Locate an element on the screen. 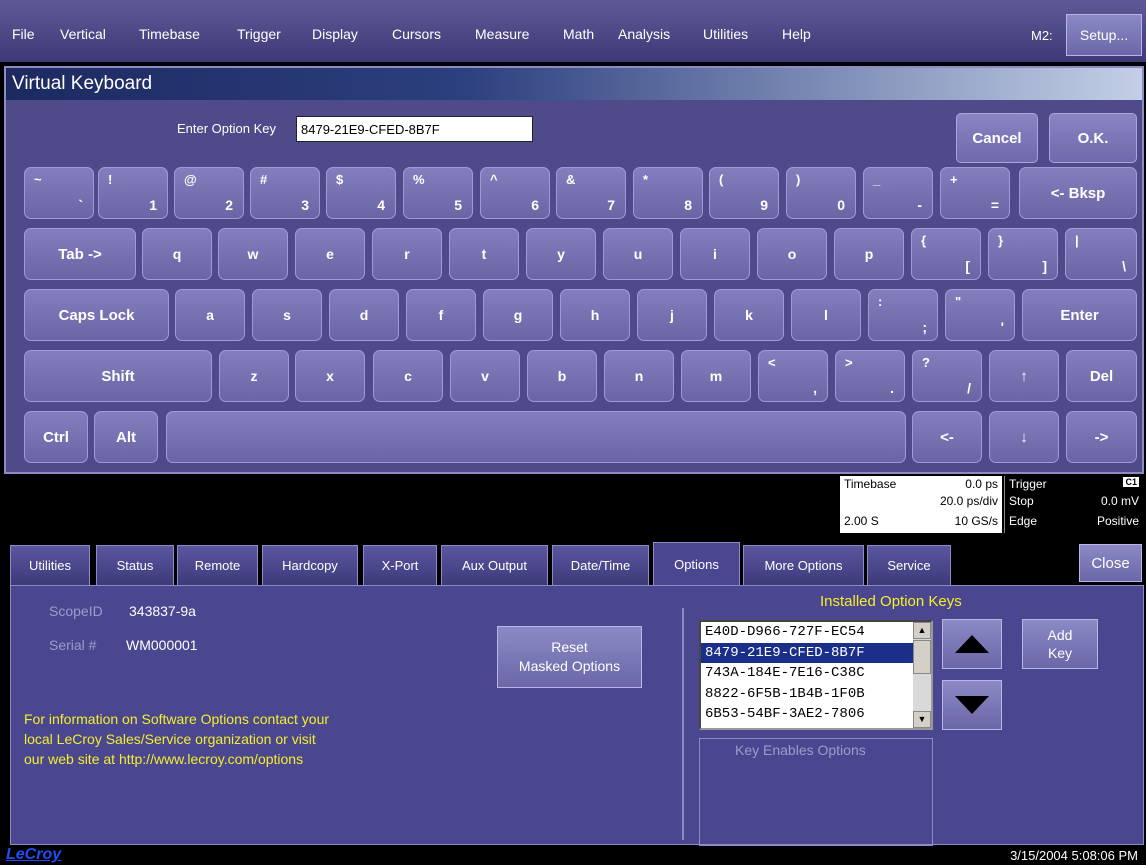 This screenshot has height=865, width=1146. key-t: t is located at coordinates (484, 254).